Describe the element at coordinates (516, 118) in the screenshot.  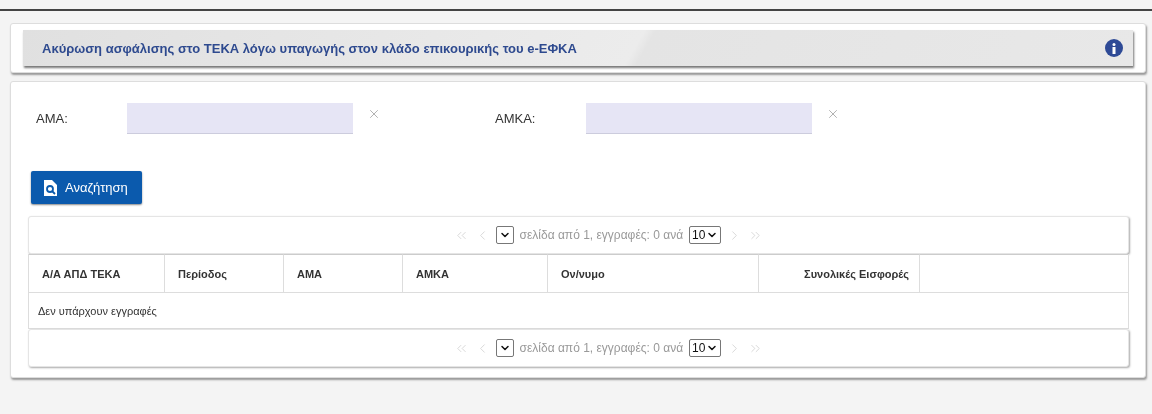
I see `field-label: ΑΜΚΑ:` at that location.